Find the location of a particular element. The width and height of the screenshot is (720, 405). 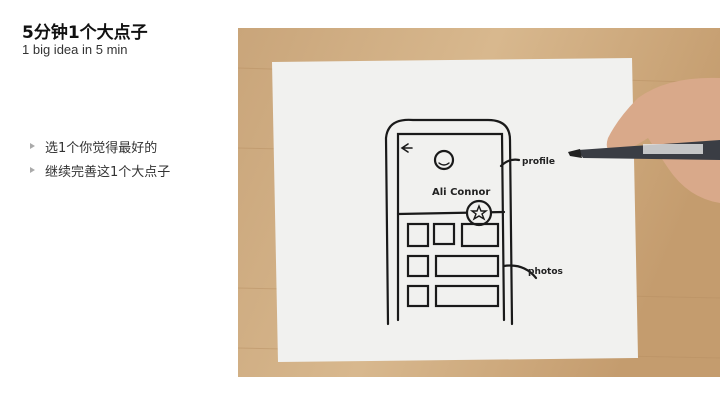

bullet-item: 选1个你觉得最好的 is located at coordinates (100, 146).